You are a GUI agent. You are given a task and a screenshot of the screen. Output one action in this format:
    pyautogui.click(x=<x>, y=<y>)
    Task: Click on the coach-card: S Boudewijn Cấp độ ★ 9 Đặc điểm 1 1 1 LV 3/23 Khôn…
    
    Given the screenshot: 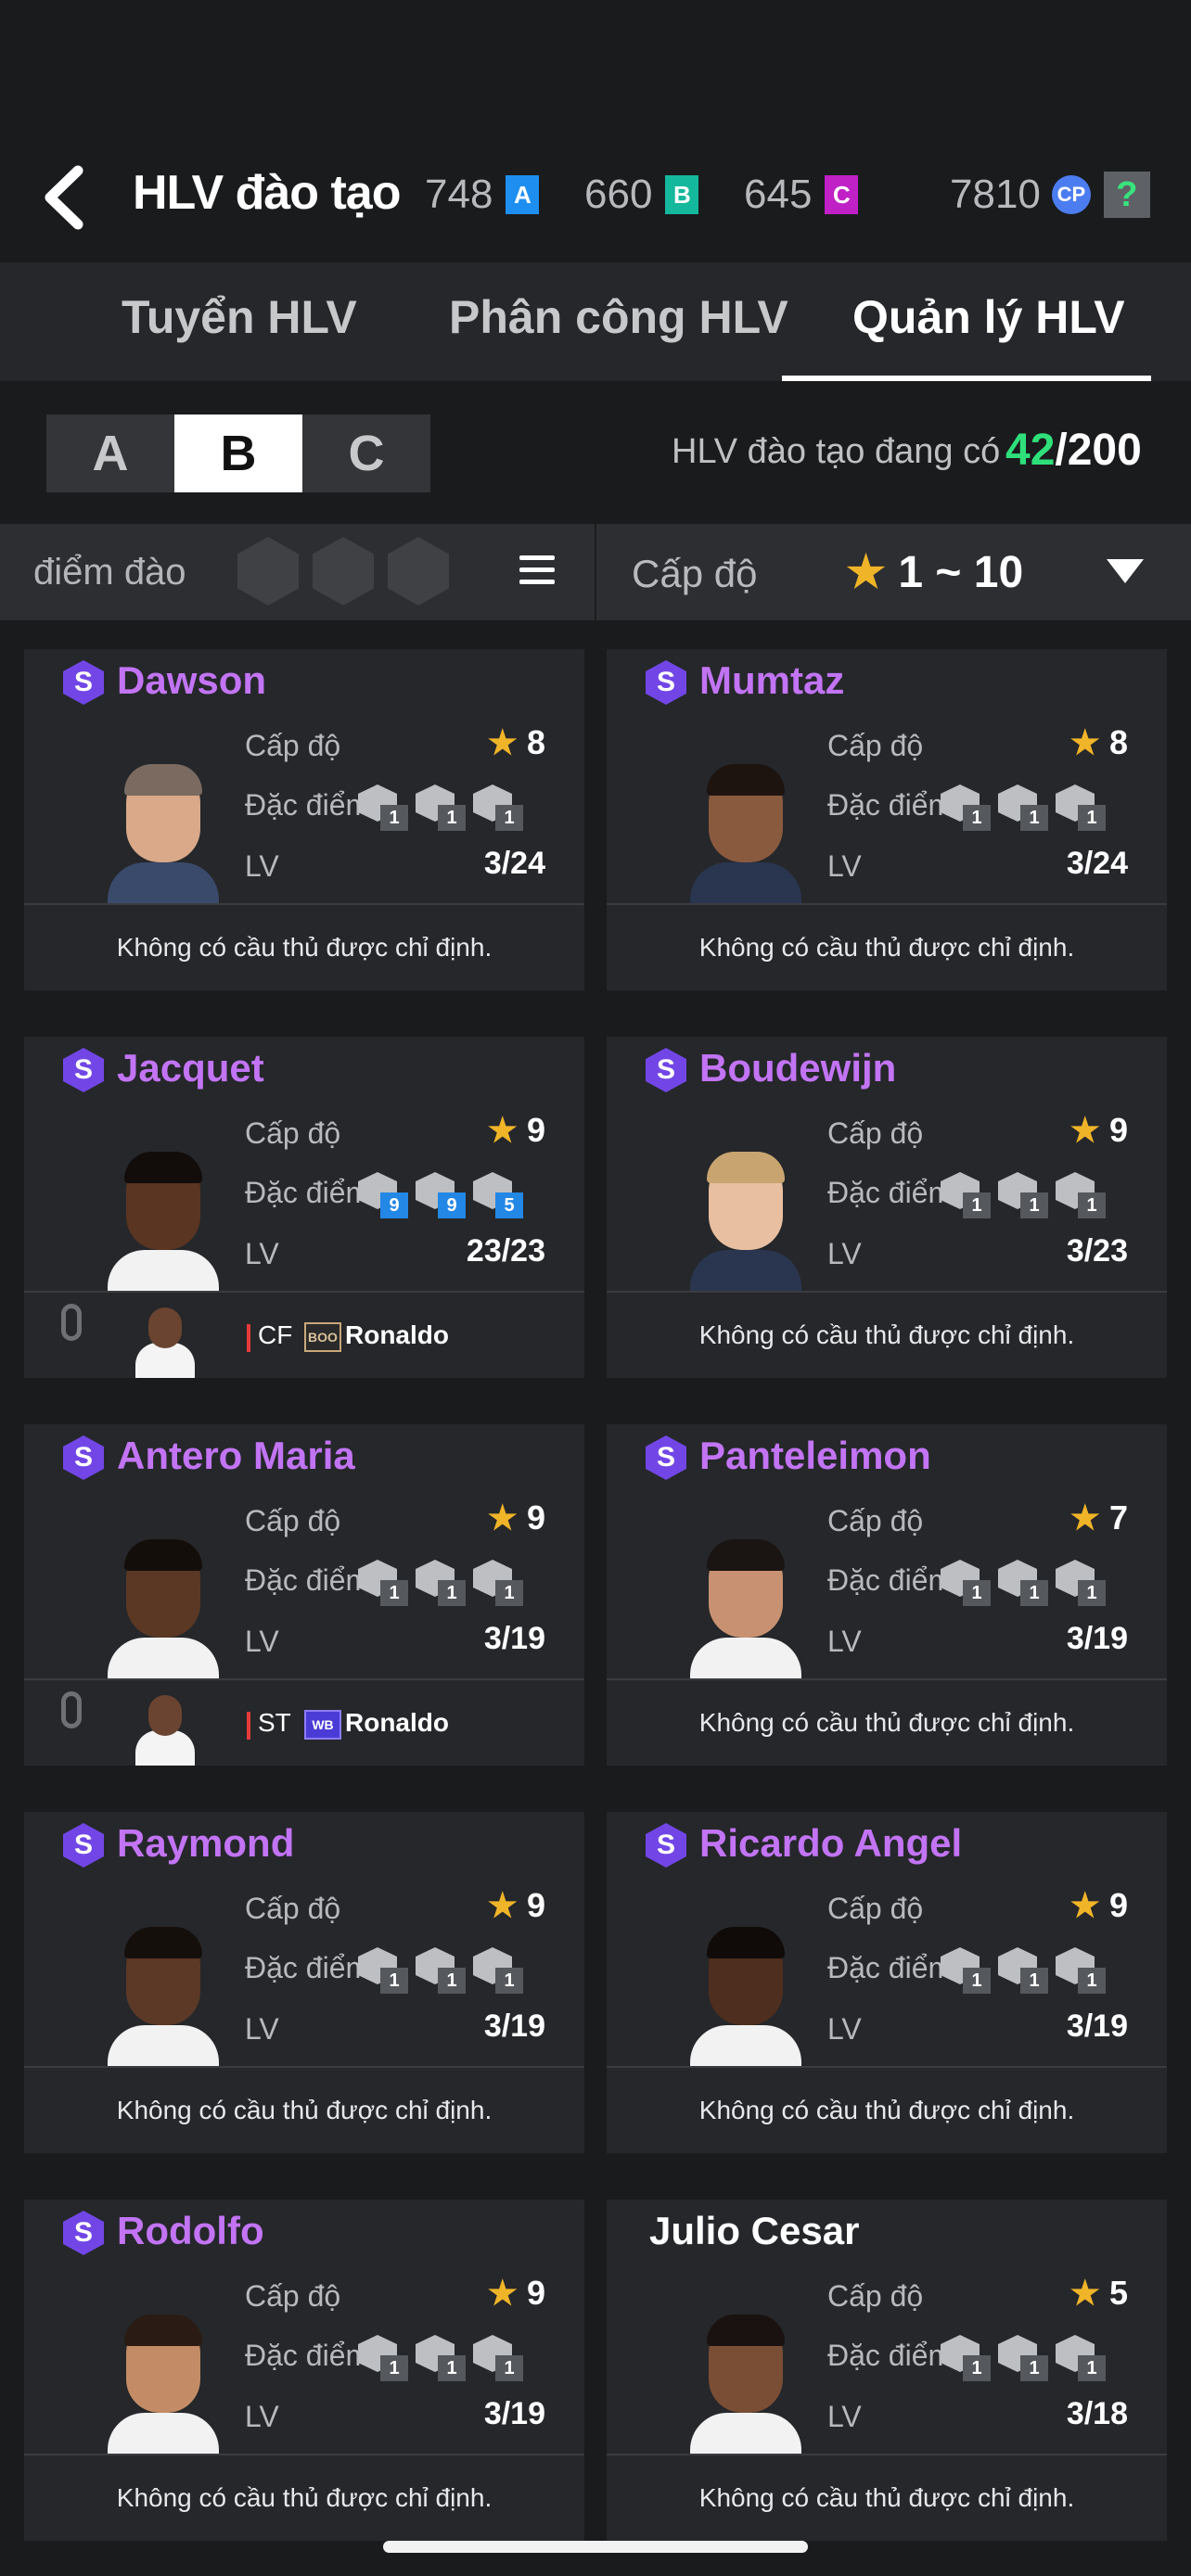 What is the action you would take?
    pyautogui.click(x=887, y=1207)
    